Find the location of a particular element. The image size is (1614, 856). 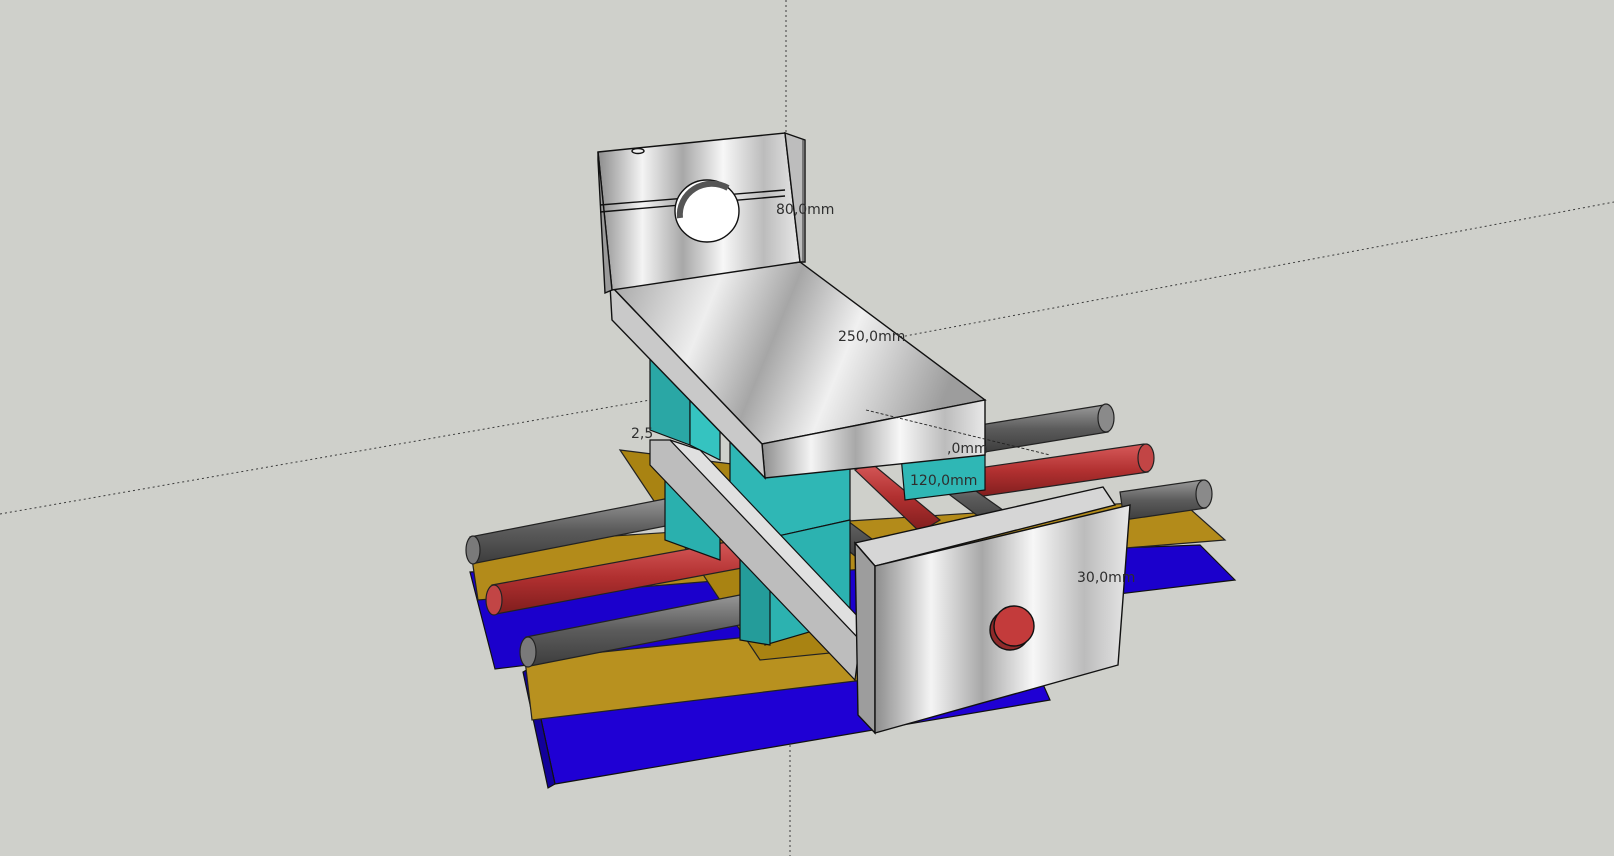

axis-red-right is located at coordinates (1256, 269).